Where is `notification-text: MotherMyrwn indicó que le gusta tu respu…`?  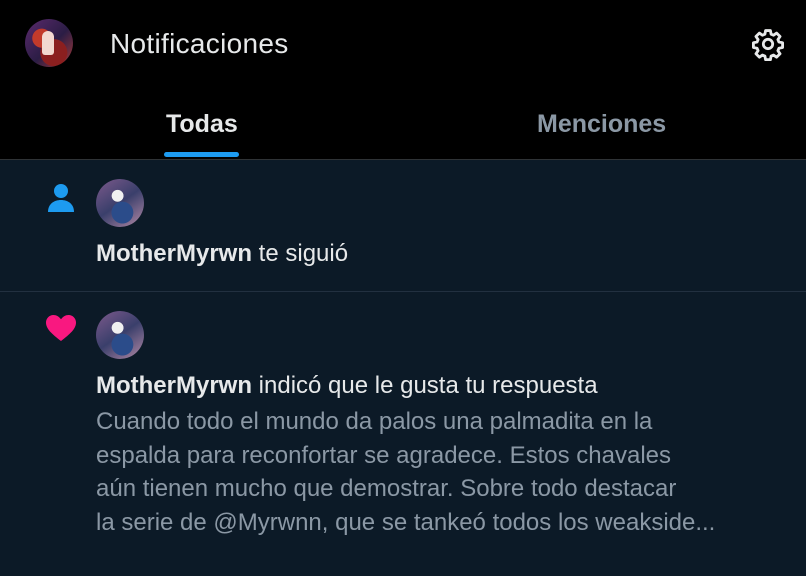
notification-text: MotherMyrwn indicó que le gusta tu respu… is located at coordinates (347, 386).